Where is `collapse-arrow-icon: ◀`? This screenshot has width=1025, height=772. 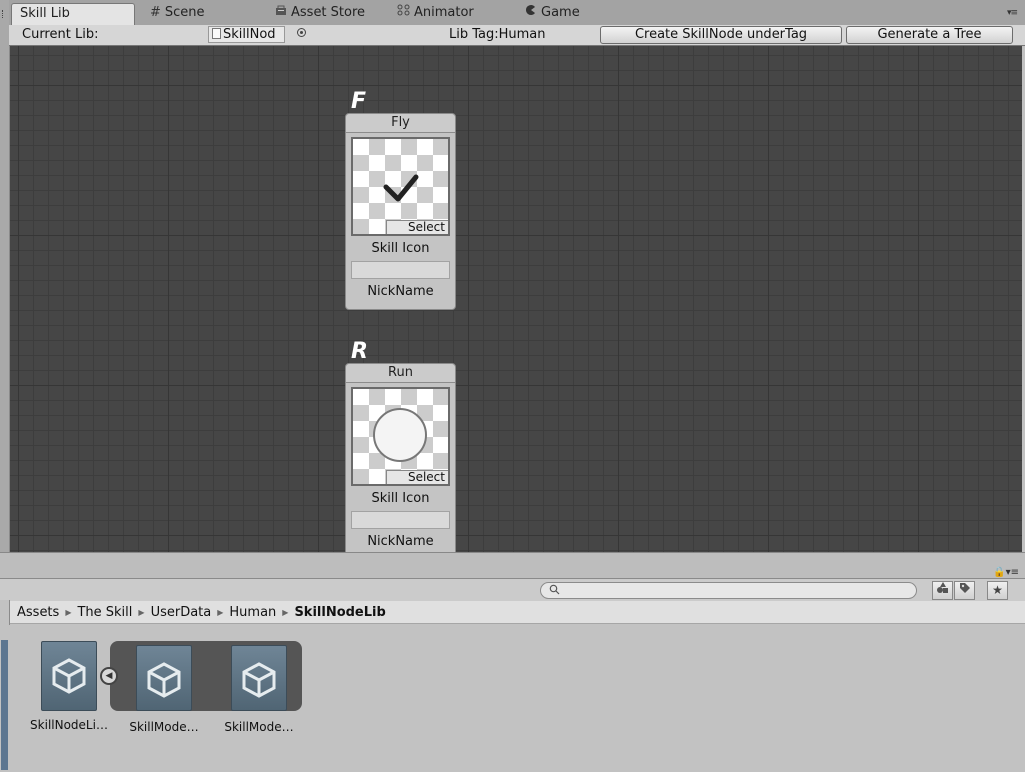 collapse-arrow-icon: ◀ is located at coordinates (109, 676).